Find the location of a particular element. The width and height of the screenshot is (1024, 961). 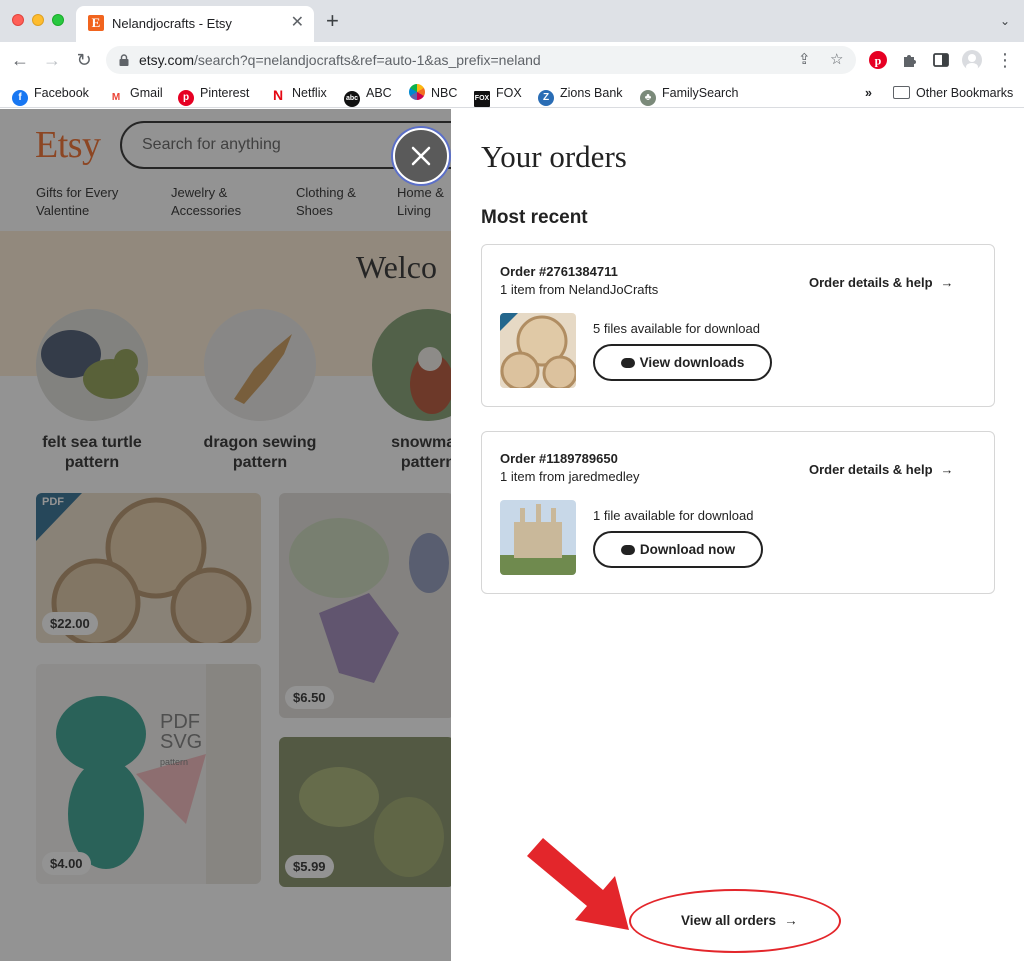

bookmark-zions-bank: Z Zions Bank is located at coordinates (580, 94).